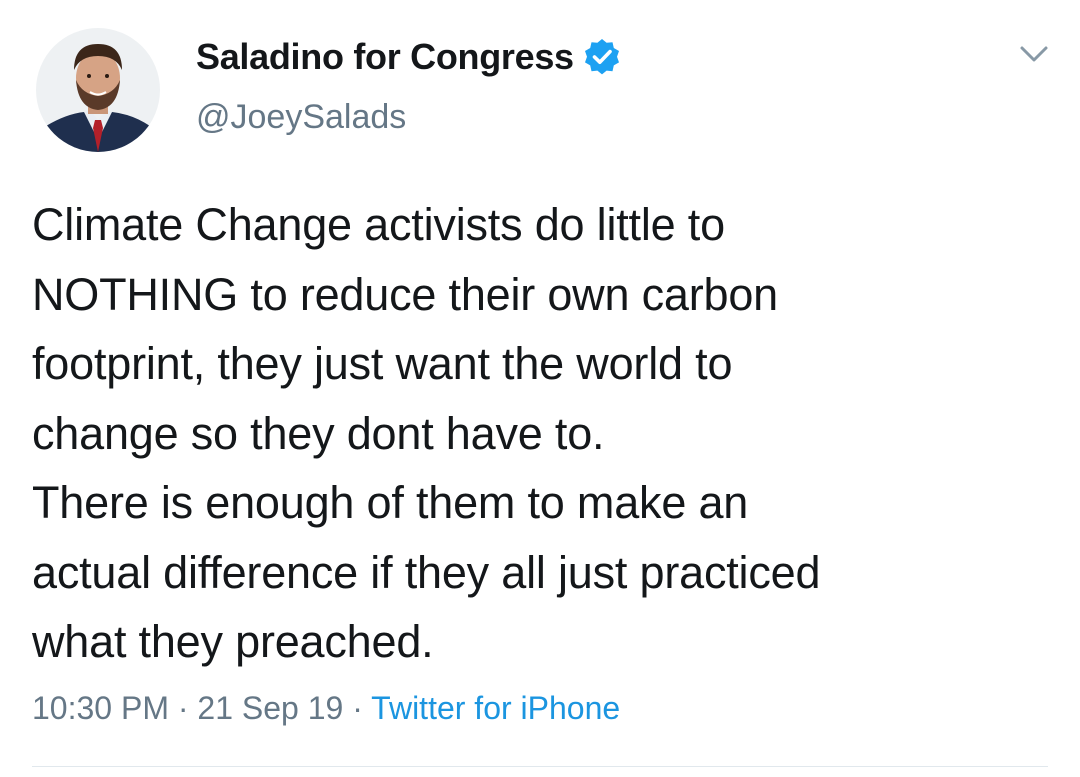 The height and width of the screenshot is (777, 1080). I want to click on divider, so click(540, 766).